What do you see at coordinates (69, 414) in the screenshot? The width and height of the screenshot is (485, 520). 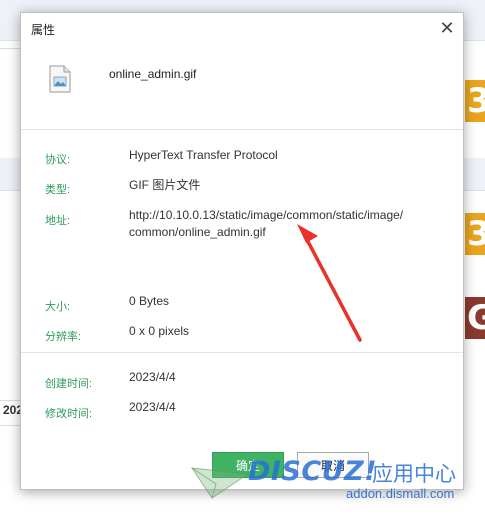 I see `modified-label: 修改时间:` at bounding box center [69, 414].